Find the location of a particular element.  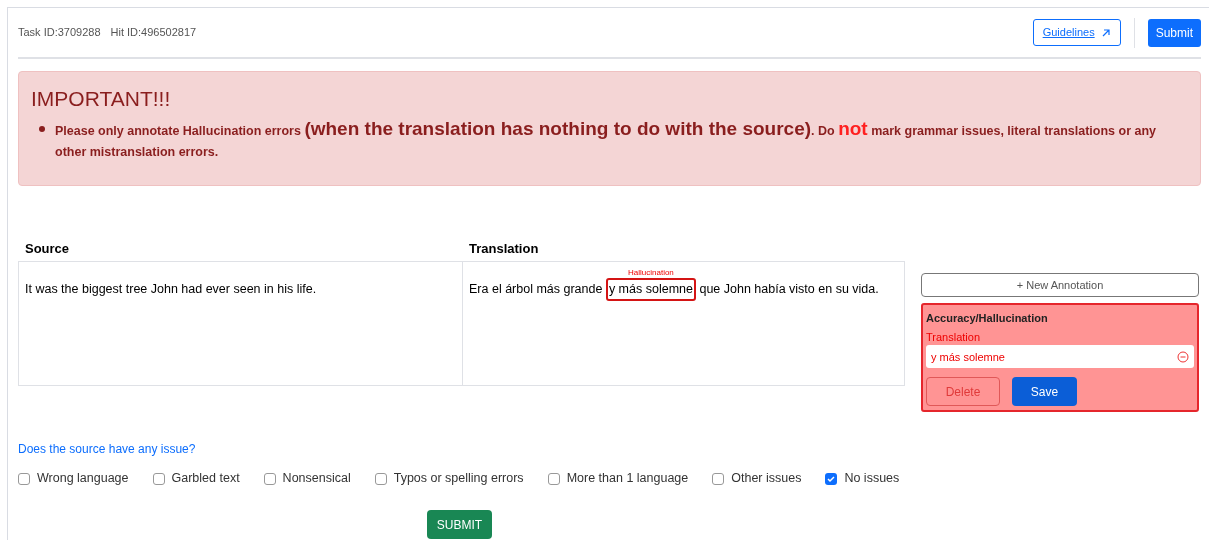

source-cell: It was the biggest tree John had ever seen in his life. is located at coordinates (241, 323).